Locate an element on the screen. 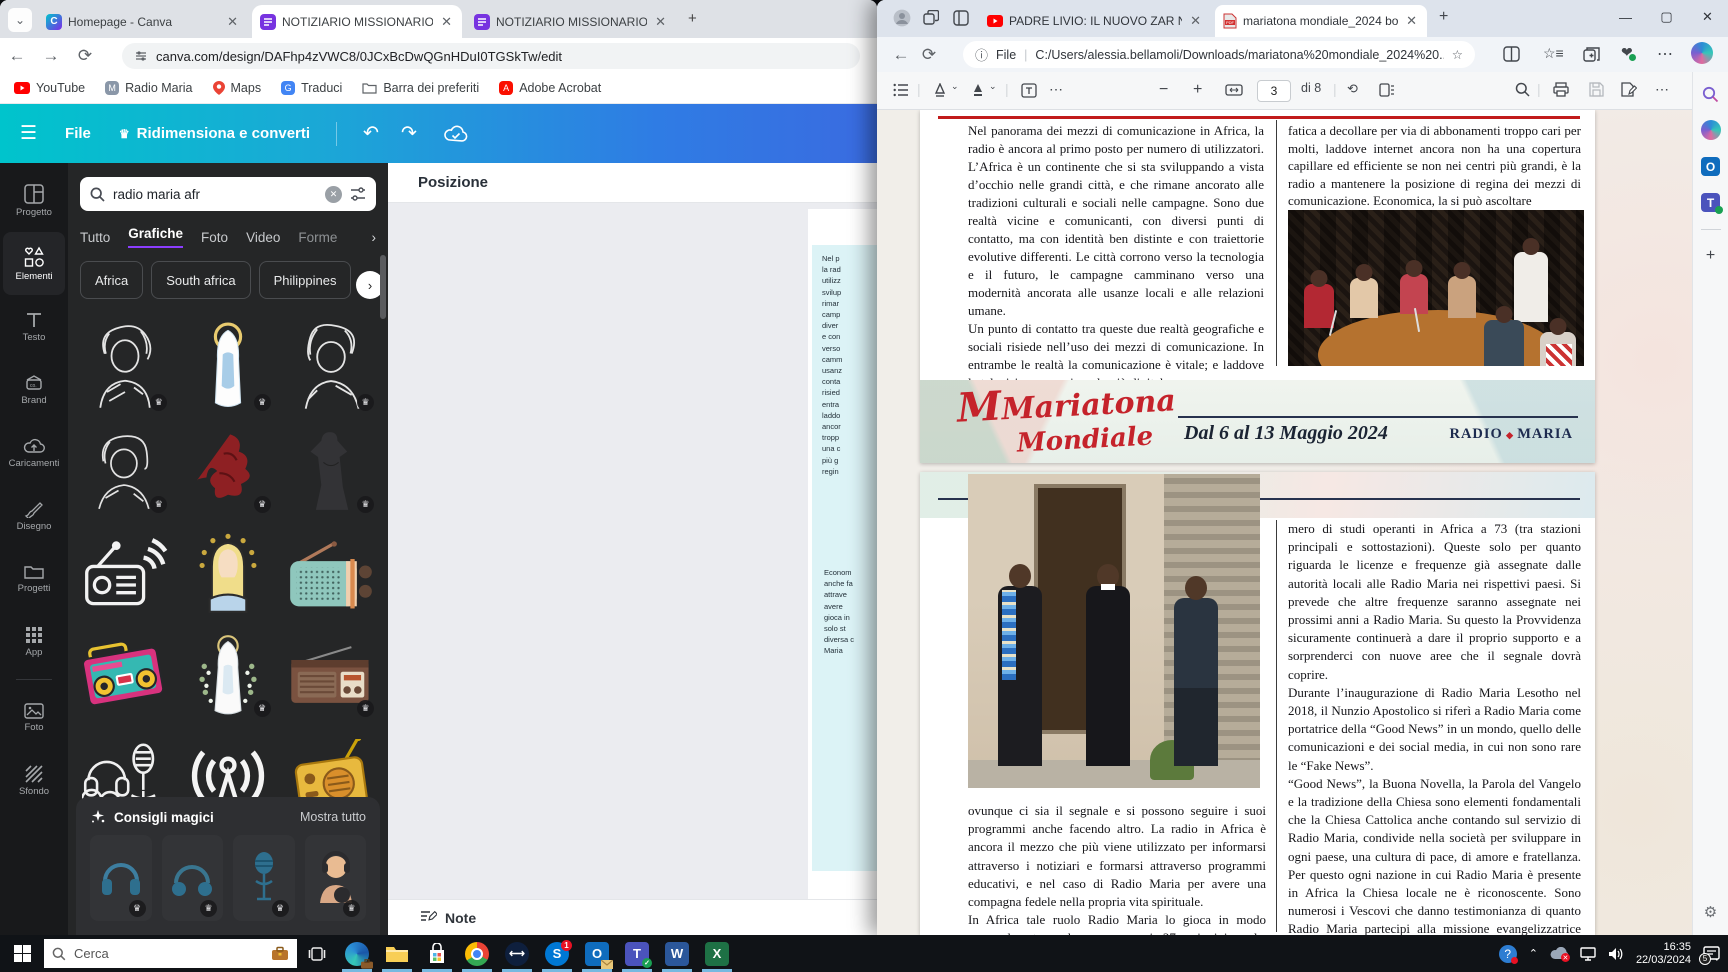 The image size is (1728, 972). sidebar-item-progetti: Progetti is located at coordinates (34, 578).